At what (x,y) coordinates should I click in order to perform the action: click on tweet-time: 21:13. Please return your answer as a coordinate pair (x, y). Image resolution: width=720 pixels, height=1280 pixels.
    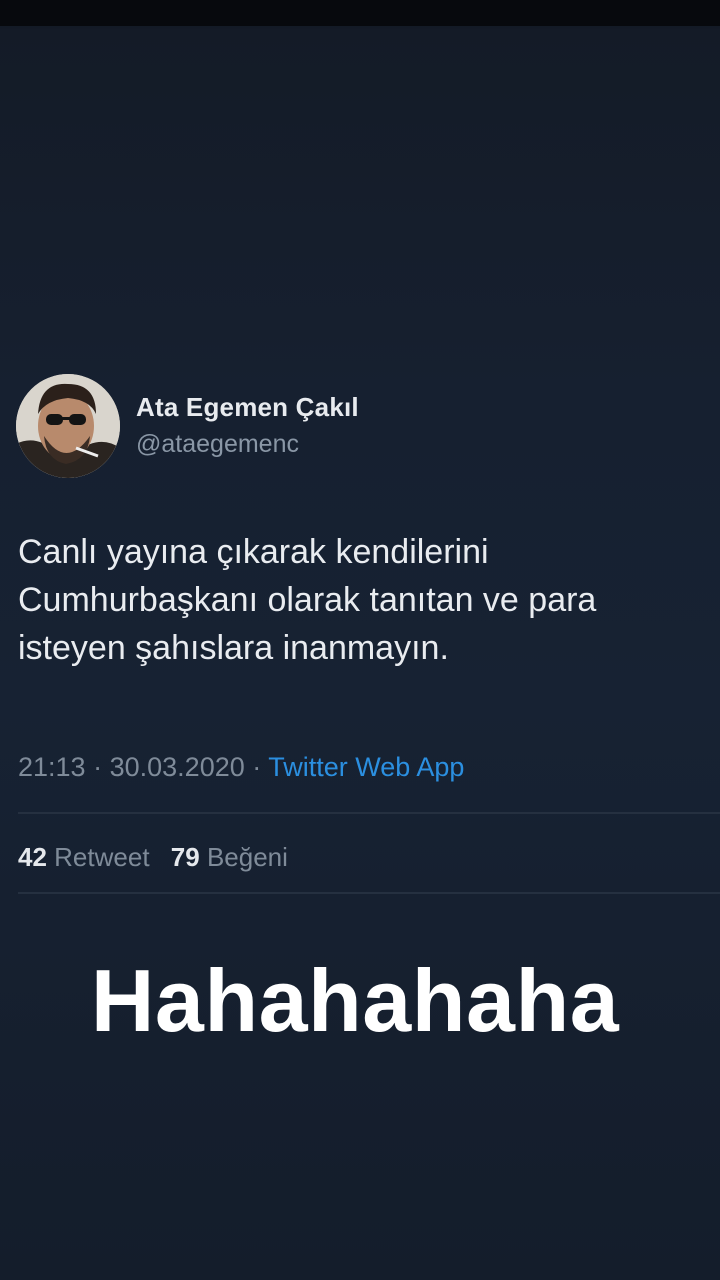
    Looking at the image, I should click on (52, 767).